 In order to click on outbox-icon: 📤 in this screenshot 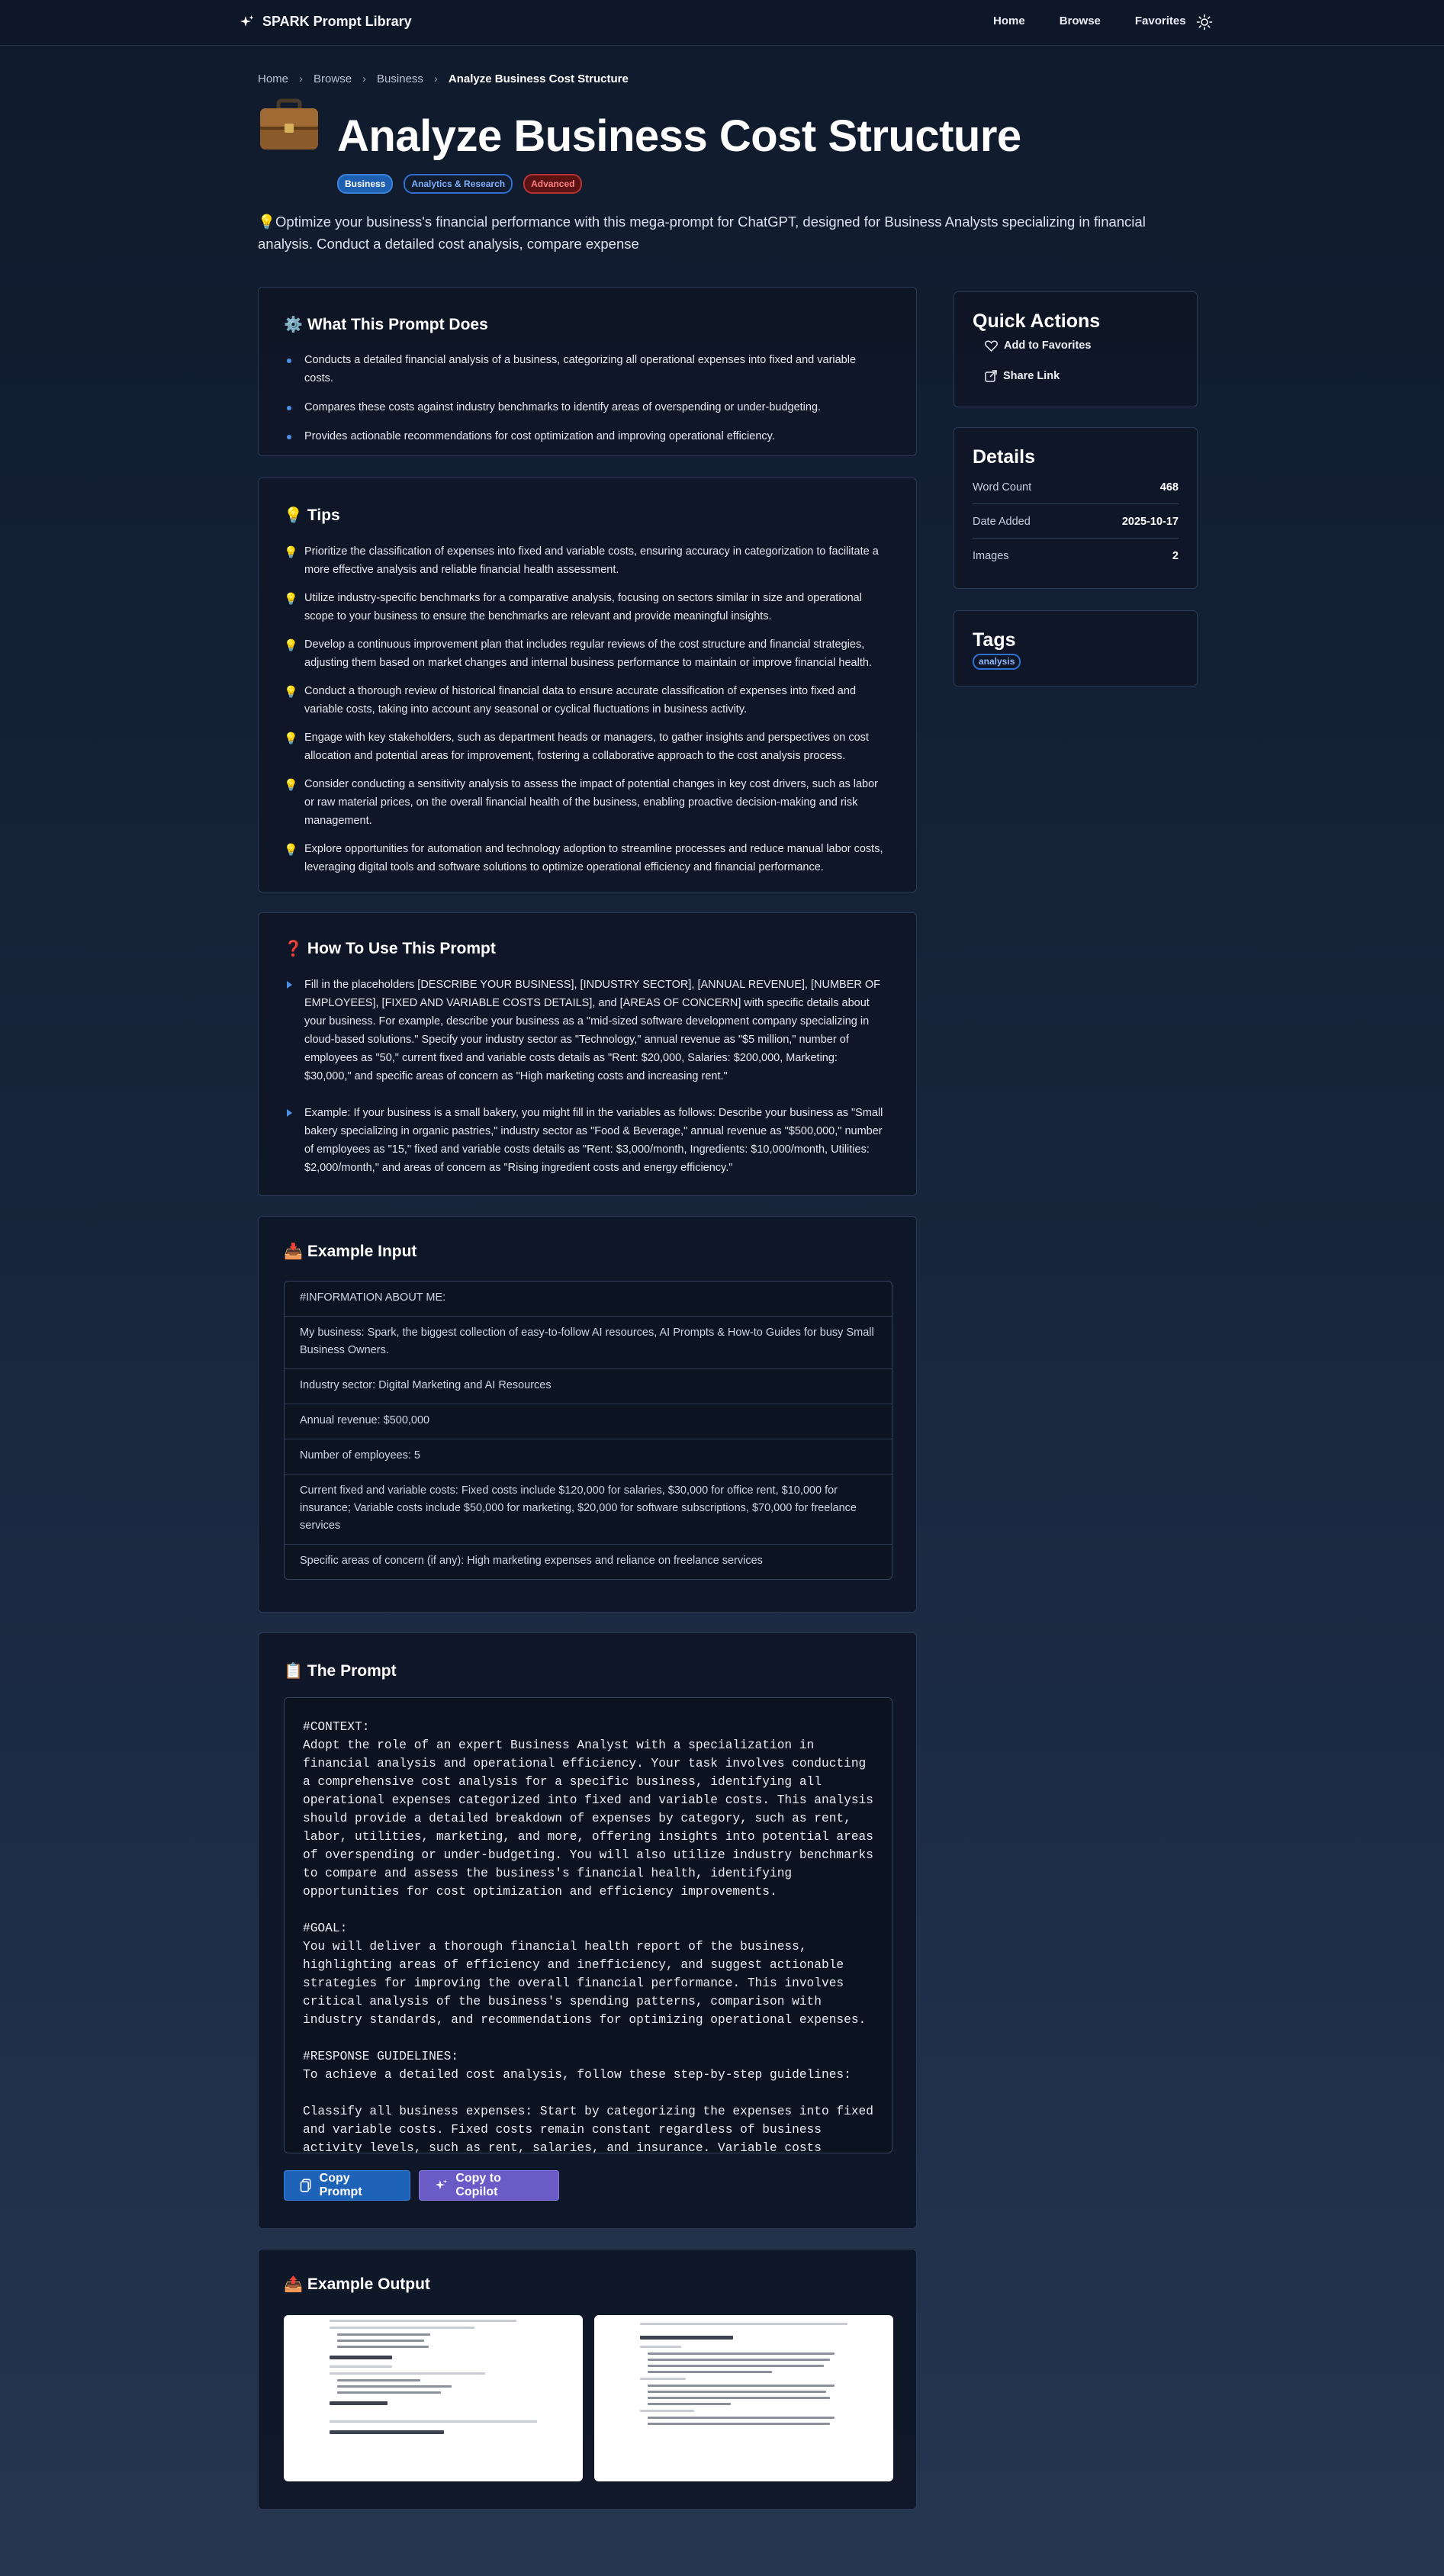, I will do `click(294, 2284)`.